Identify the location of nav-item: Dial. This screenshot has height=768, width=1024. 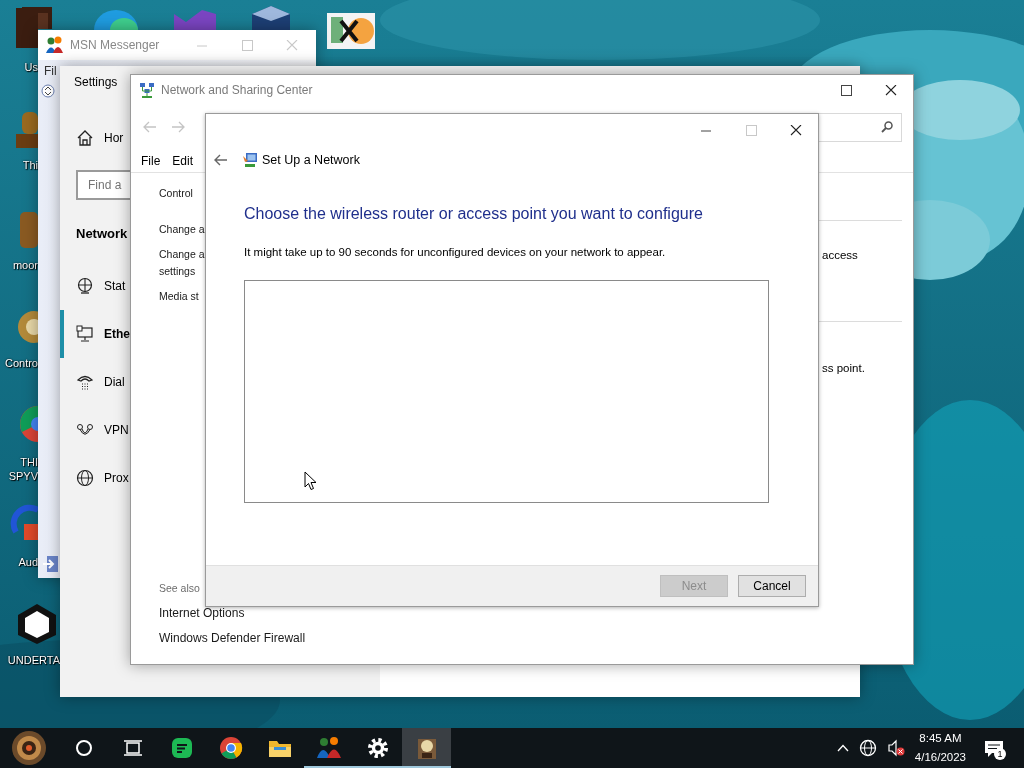
(95, 381).